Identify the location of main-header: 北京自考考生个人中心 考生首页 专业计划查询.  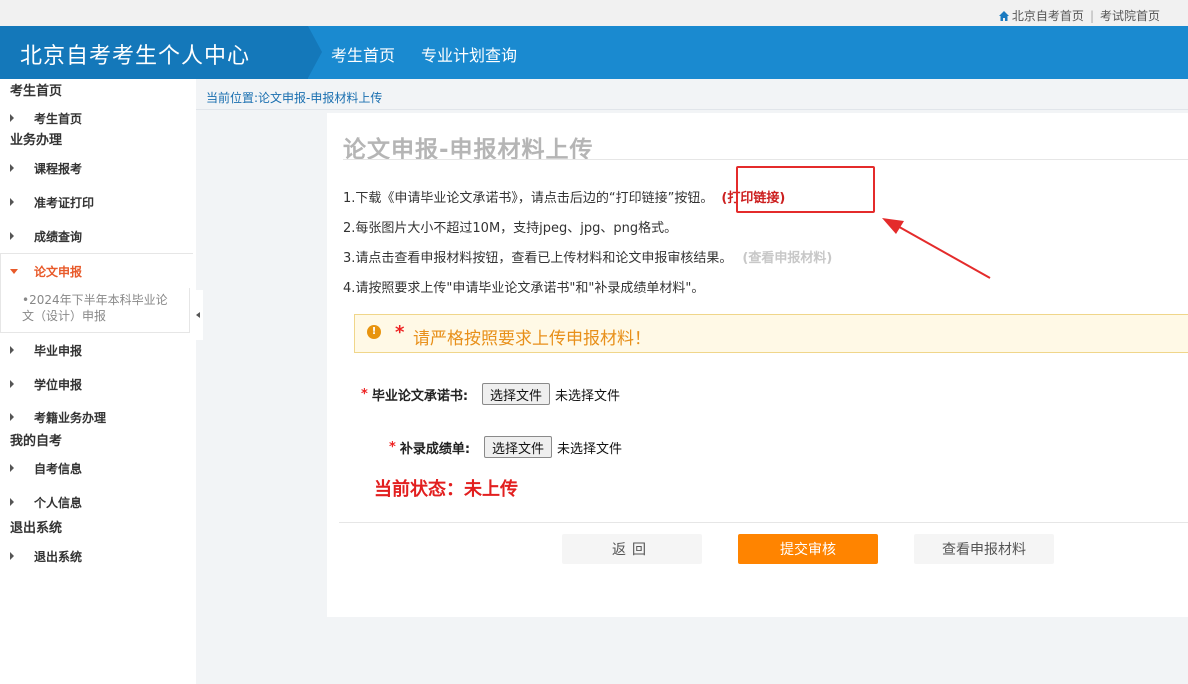
(594, 52).